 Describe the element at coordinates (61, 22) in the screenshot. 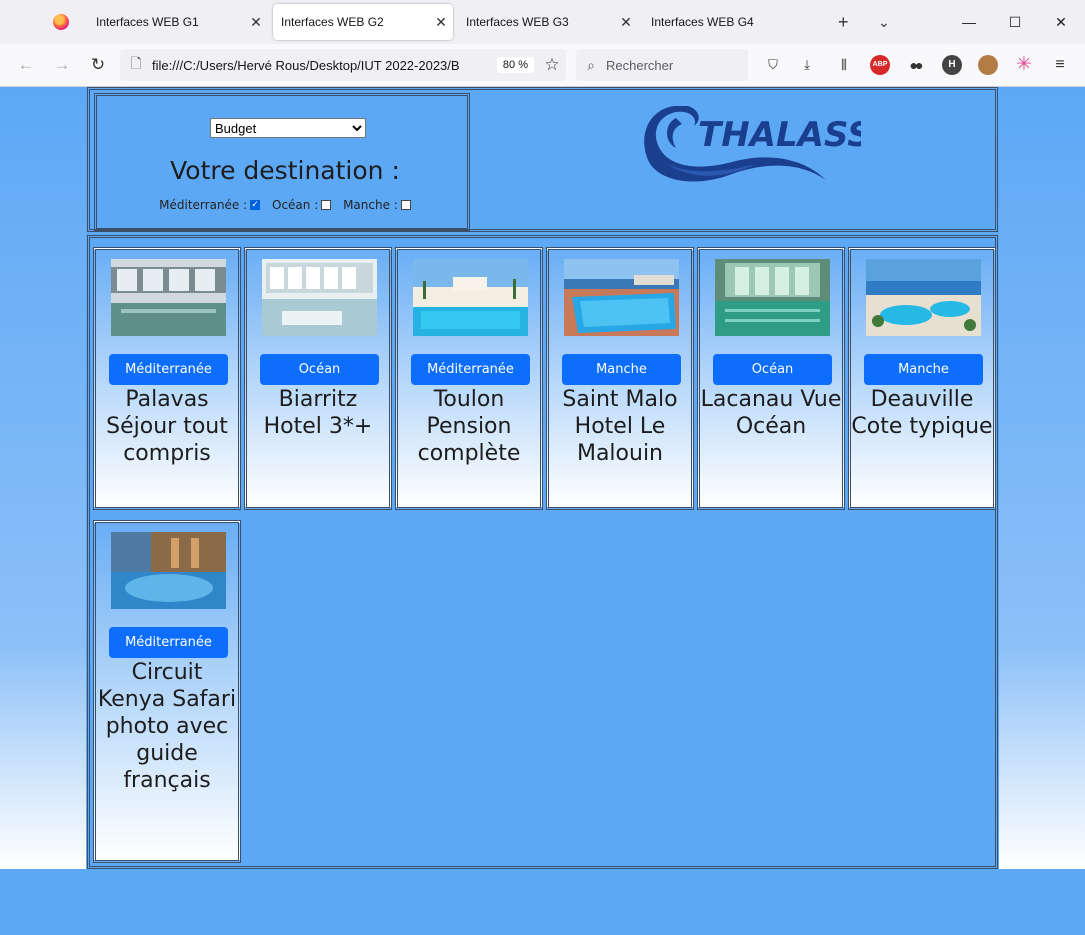

I see `firefox-icon` at that location.